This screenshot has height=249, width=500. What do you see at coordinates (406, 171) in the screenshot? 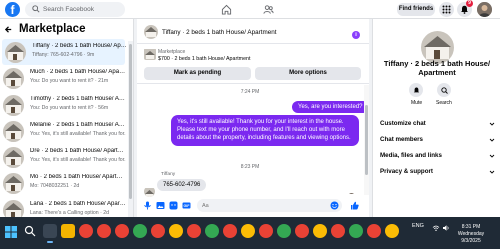
I see `section-label: Privacy & support` at bounding box center [406, 171].